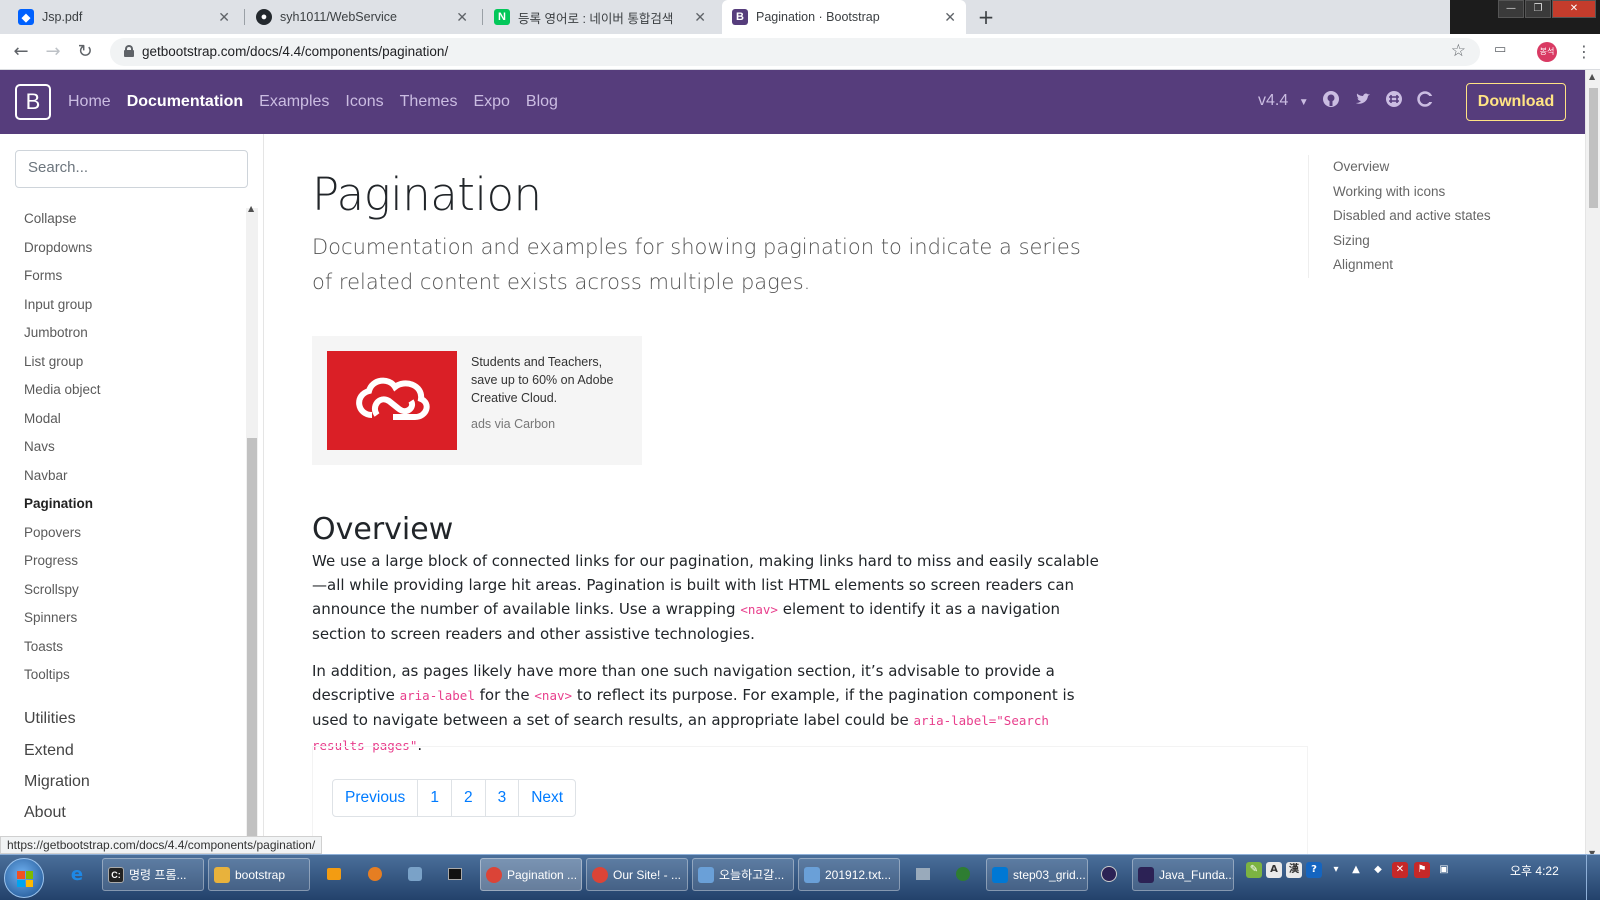 The image size is (1600, 900). What do you see at coordinates (491, 102) in the screenshot?
I see `nav-expo: Expo` at bounding box center [491, 102].